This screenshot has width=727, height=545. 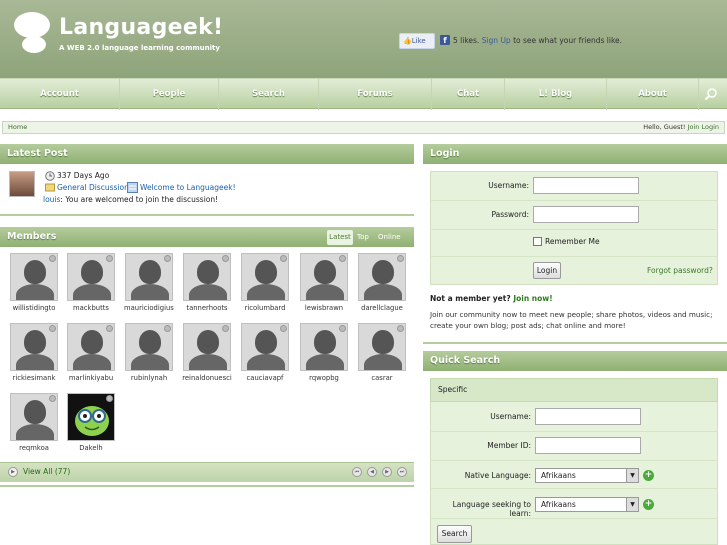 What do you see at coordinates (510, 416) in the screenshot?
I see `qs-username-label: Username:` at bounding box center [510, 416].